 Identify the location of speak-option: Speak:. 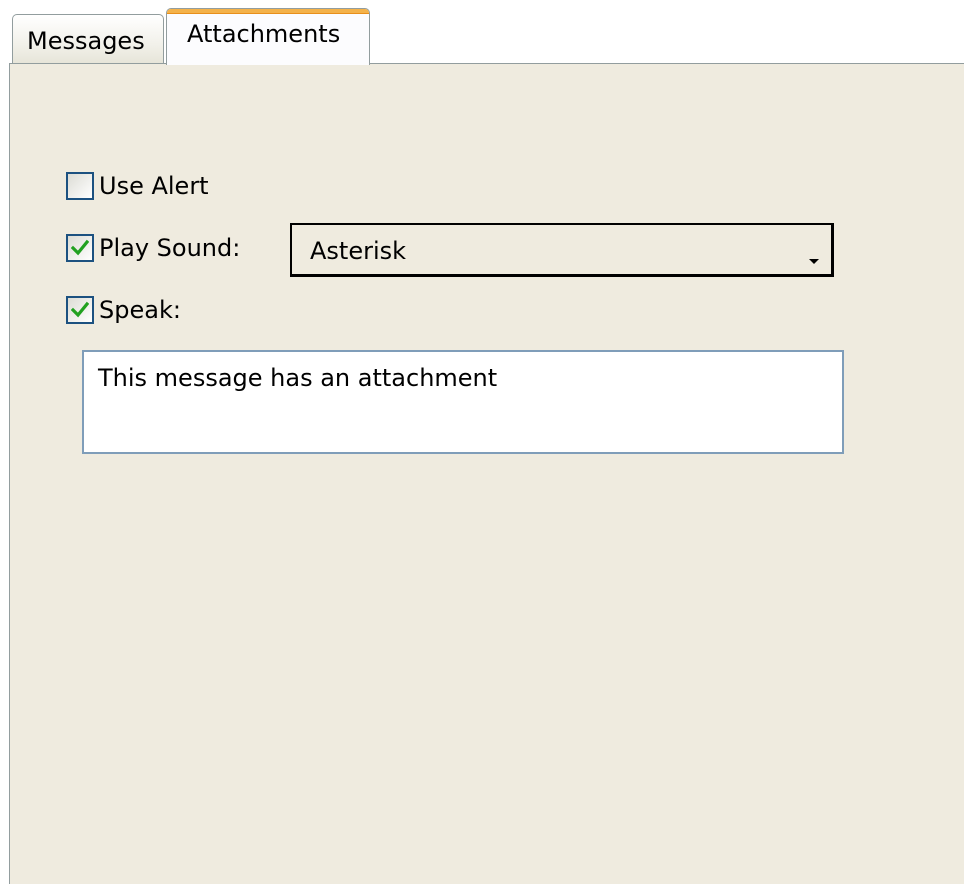
(123, 310).